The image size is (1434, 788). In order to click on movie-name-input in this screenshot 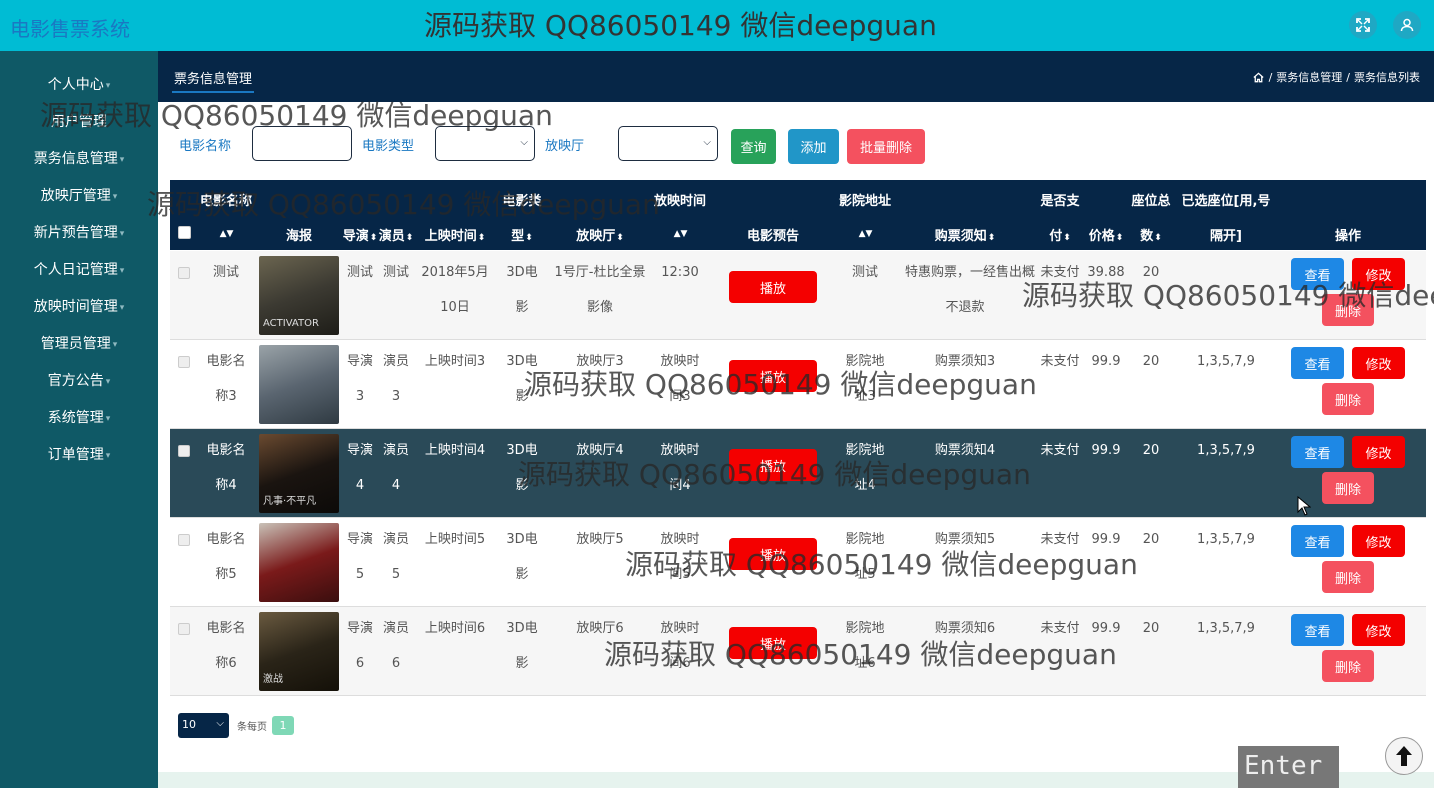, I will do `click(302, 143)`.